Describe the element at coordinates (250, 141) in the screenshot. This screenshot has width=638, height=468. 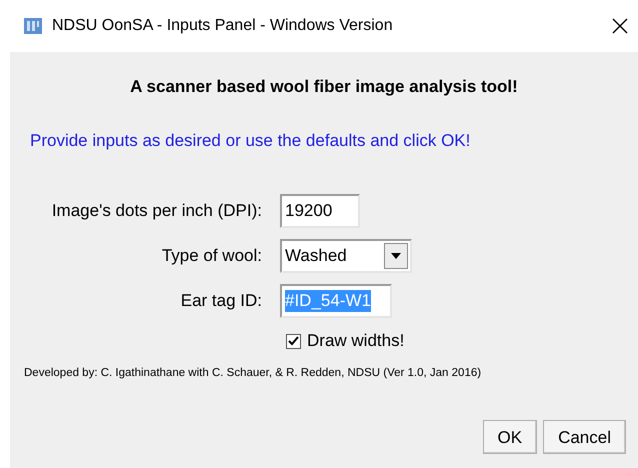
I see `instructions: Provide inputs as desired or use the defaults and click OK!` at that location.